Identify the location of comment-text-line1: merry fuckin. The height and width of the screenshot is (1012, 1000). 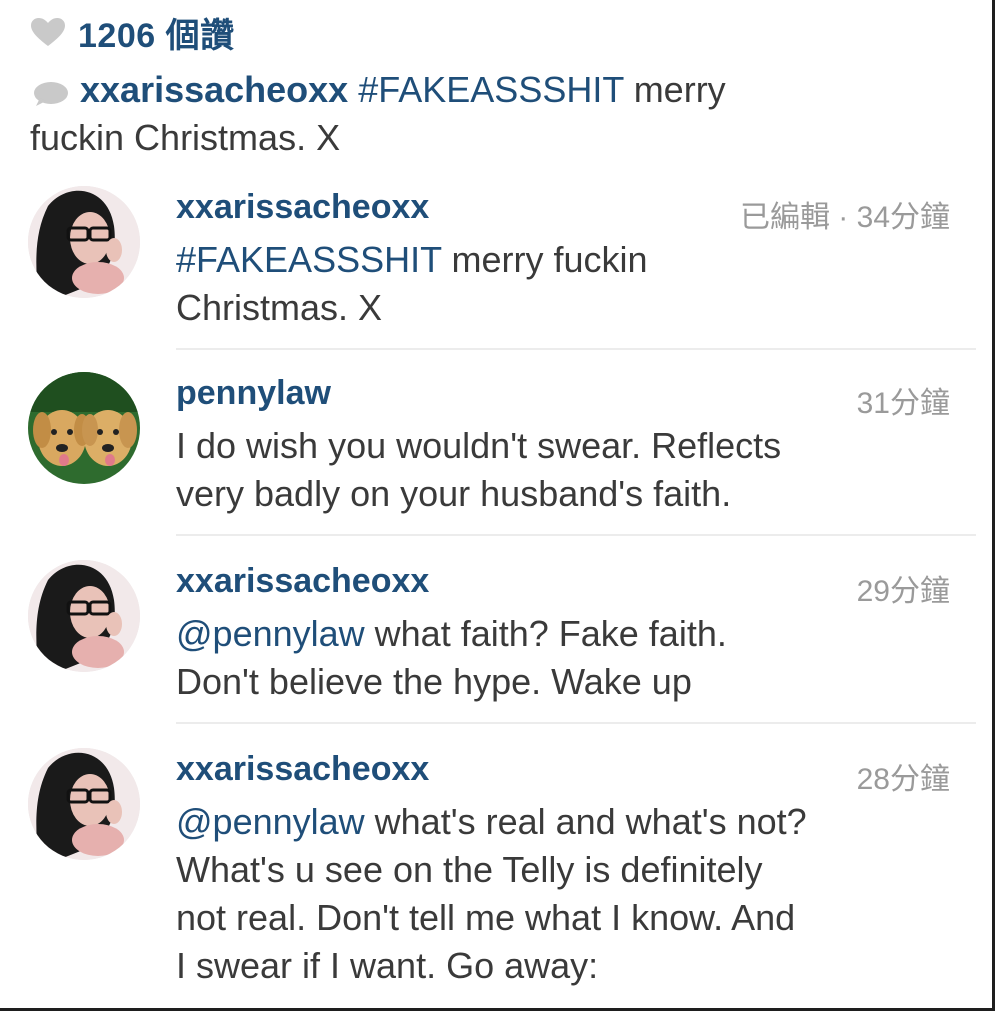
(544, 259).